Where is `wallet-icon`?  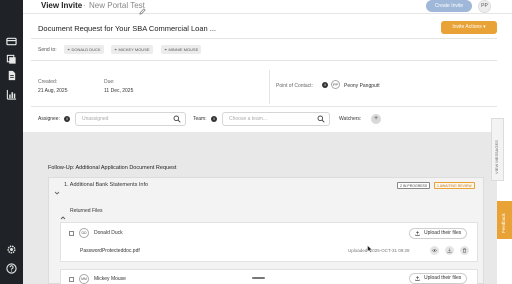
wallet-icon is located at coordinates (11, 41).